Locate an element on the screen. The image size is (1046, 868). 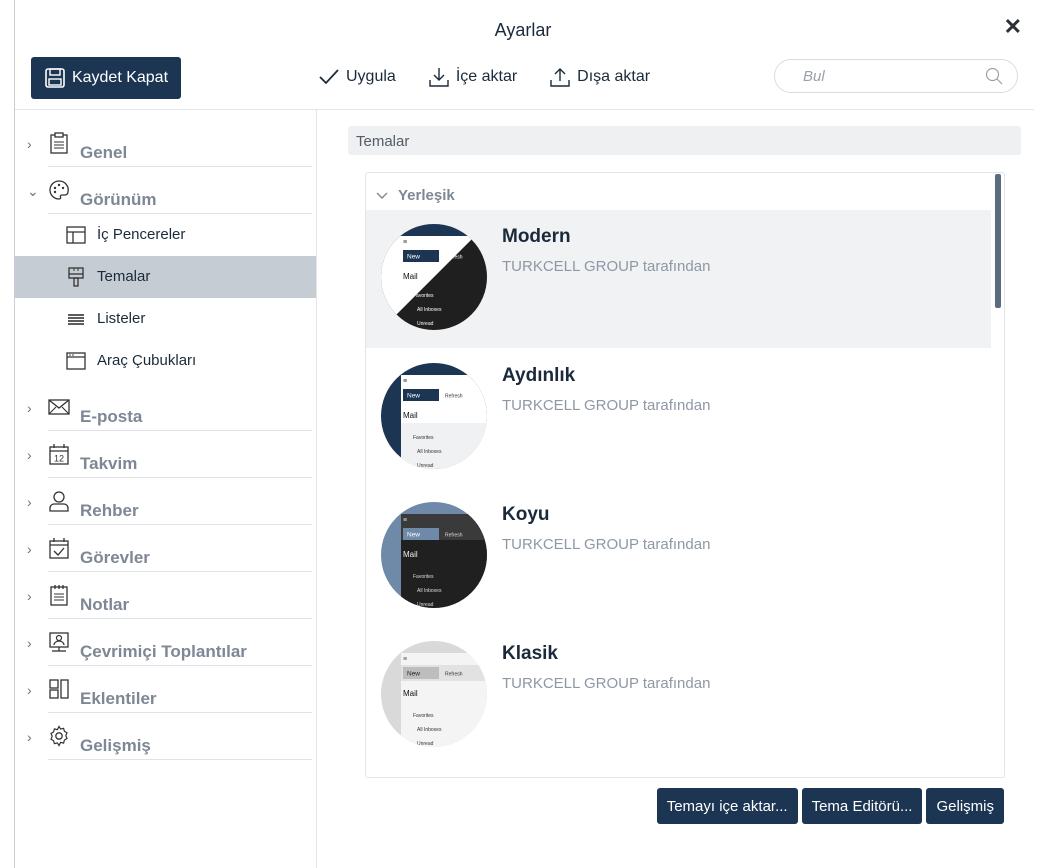
apply-button: Uygula is located at coordinates (357, 77).